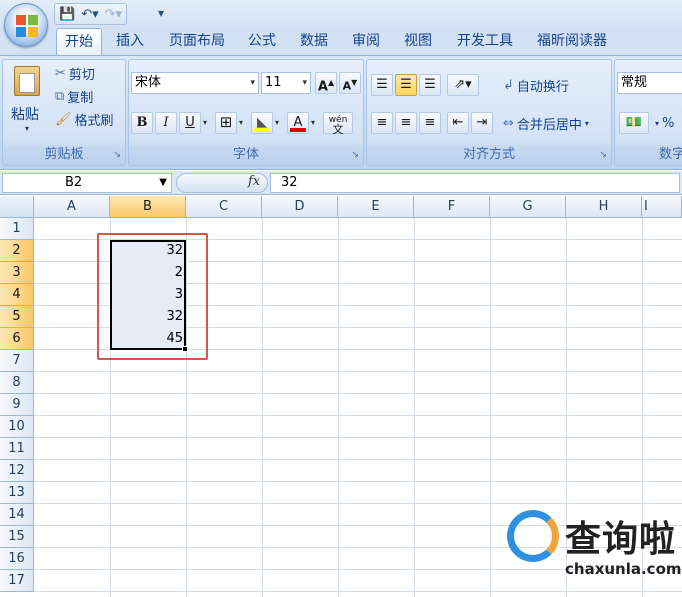 The width and height of the screenshot is (682, 597). What do you see at coordinates (546, 123) in the screenshot?
I see `merge-center-button: ⇔ 合并后居中 ▾` at bounding box center [546, 123].